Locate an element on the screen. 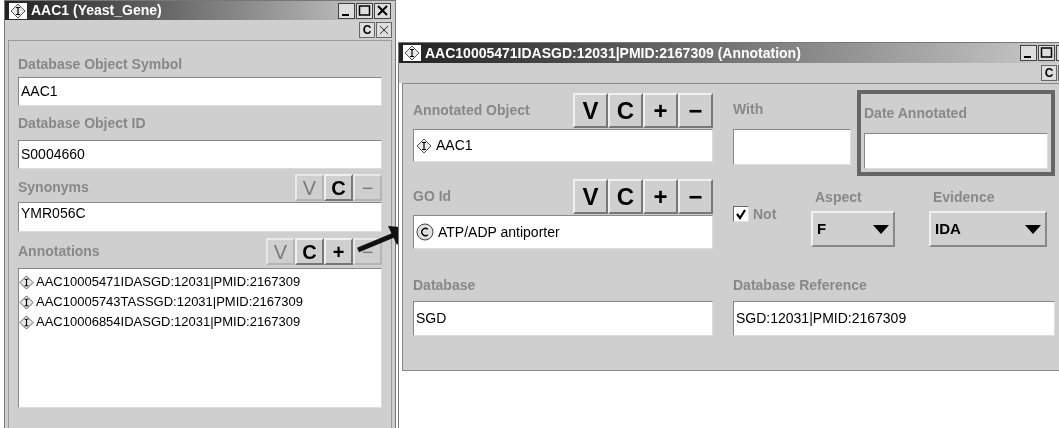 This screenshot has height=428, width=1059. annotation-list-item: AAC10005743TASSGD:12031|PMID:2167309 is located at coordinates (200, 302).